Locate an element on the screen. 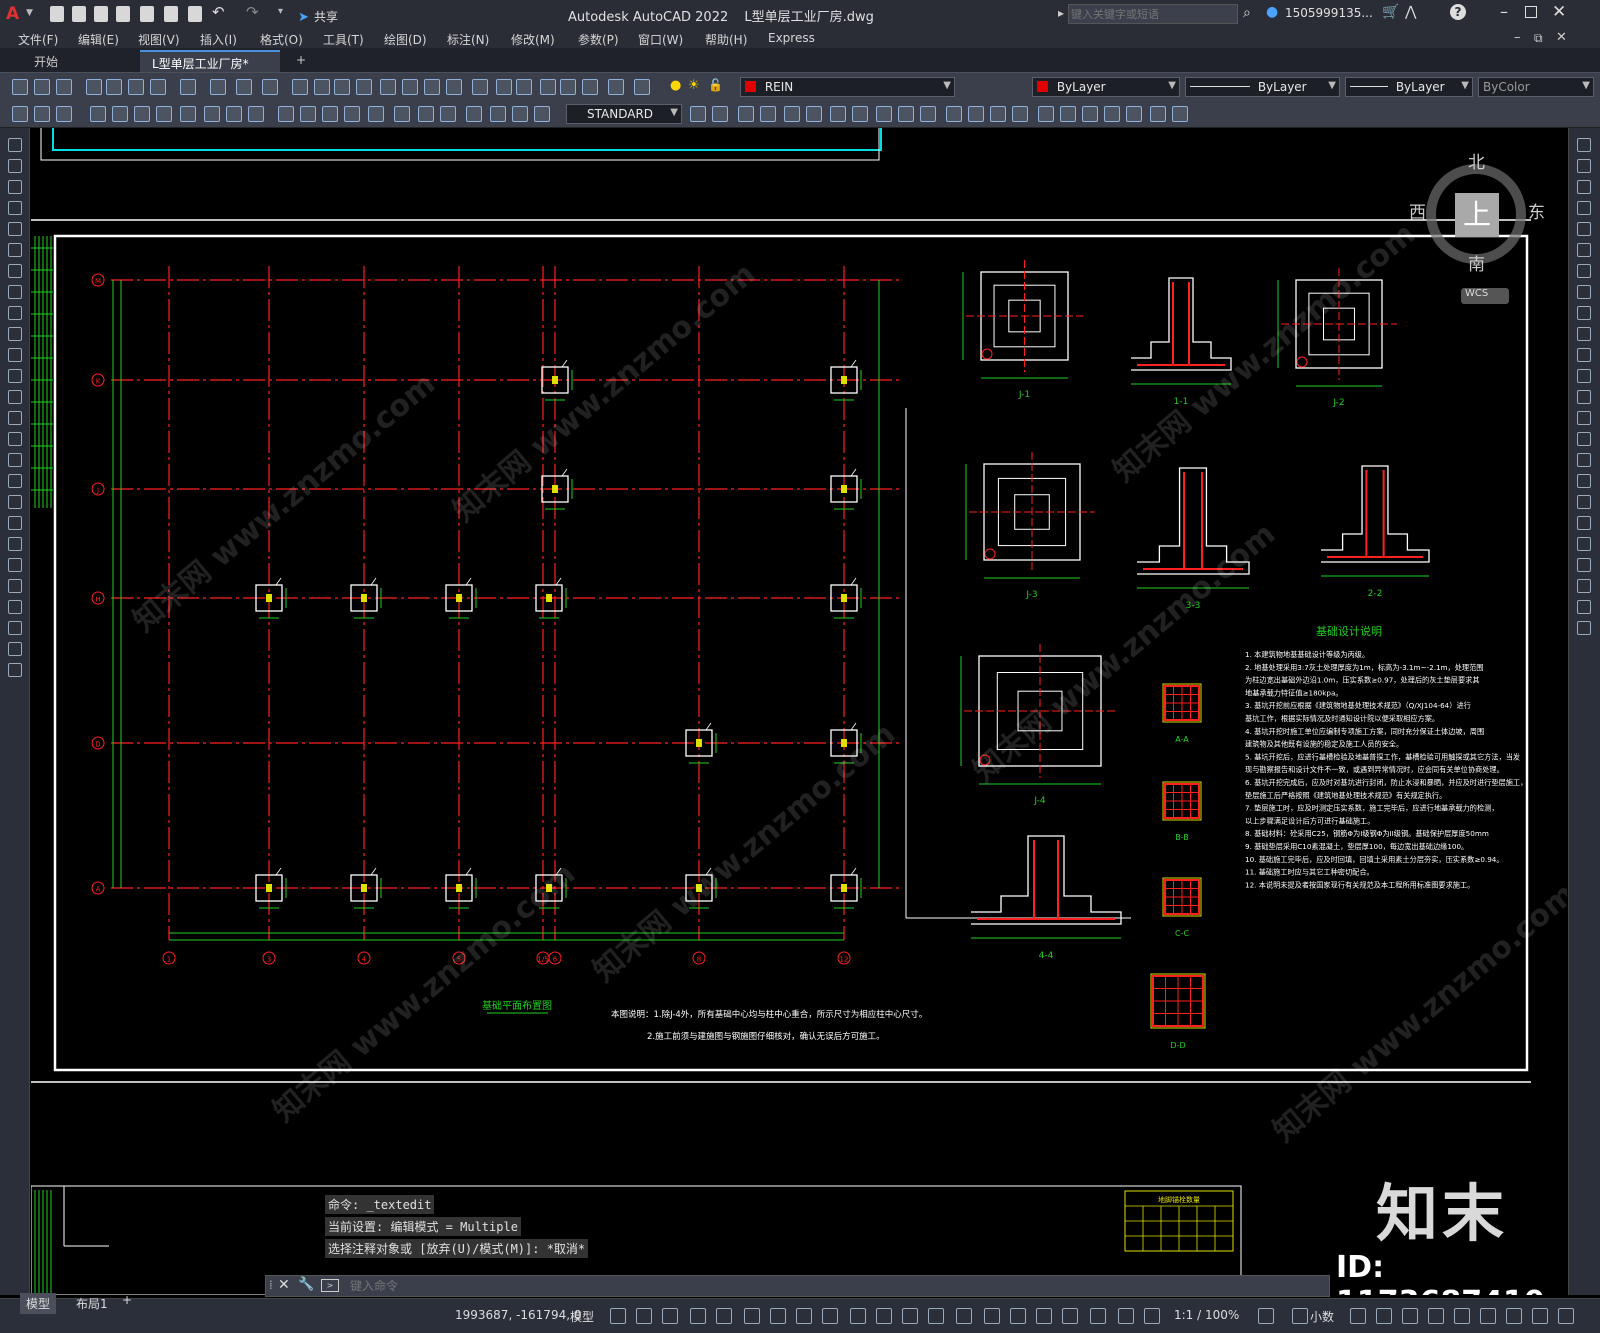  autodesk-a360-icon: ⋀ is located at coordinates (1410, 12).